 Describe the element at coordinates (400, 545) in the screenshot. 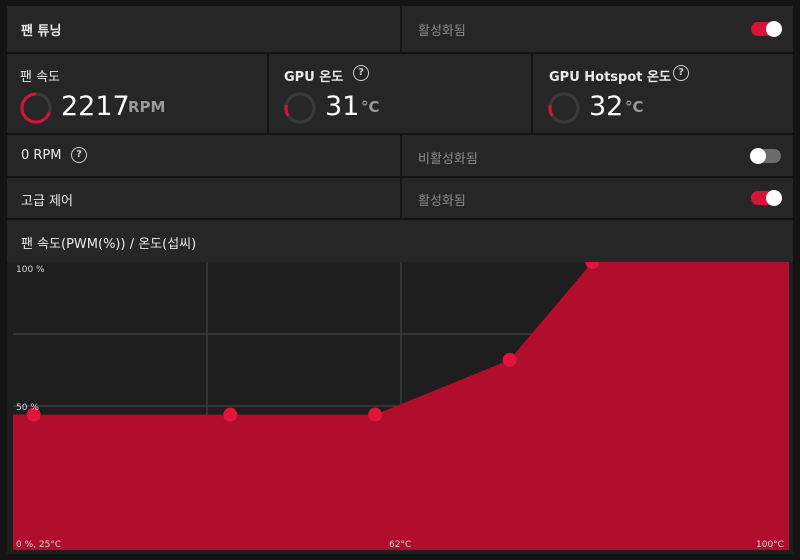

I see `x-axis-mid-label: 62°C` at that location.